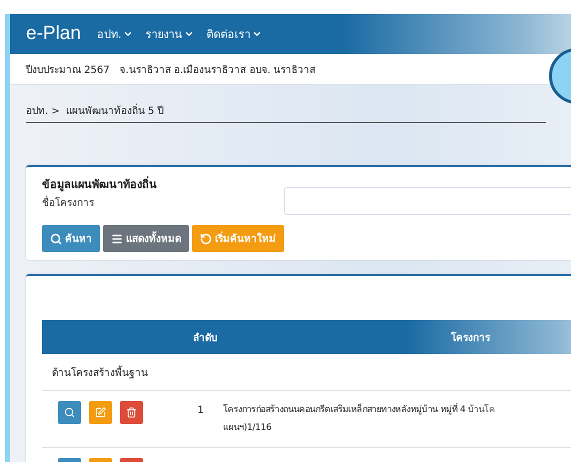 The height and width of the screenshot is (462, 571). What do you see at coordinates (100, 184) in the screenshot?
I see `panel-title: ข้อมูลแผนพัฒนาท้องถิ่น` at bounding box center [100, 184].